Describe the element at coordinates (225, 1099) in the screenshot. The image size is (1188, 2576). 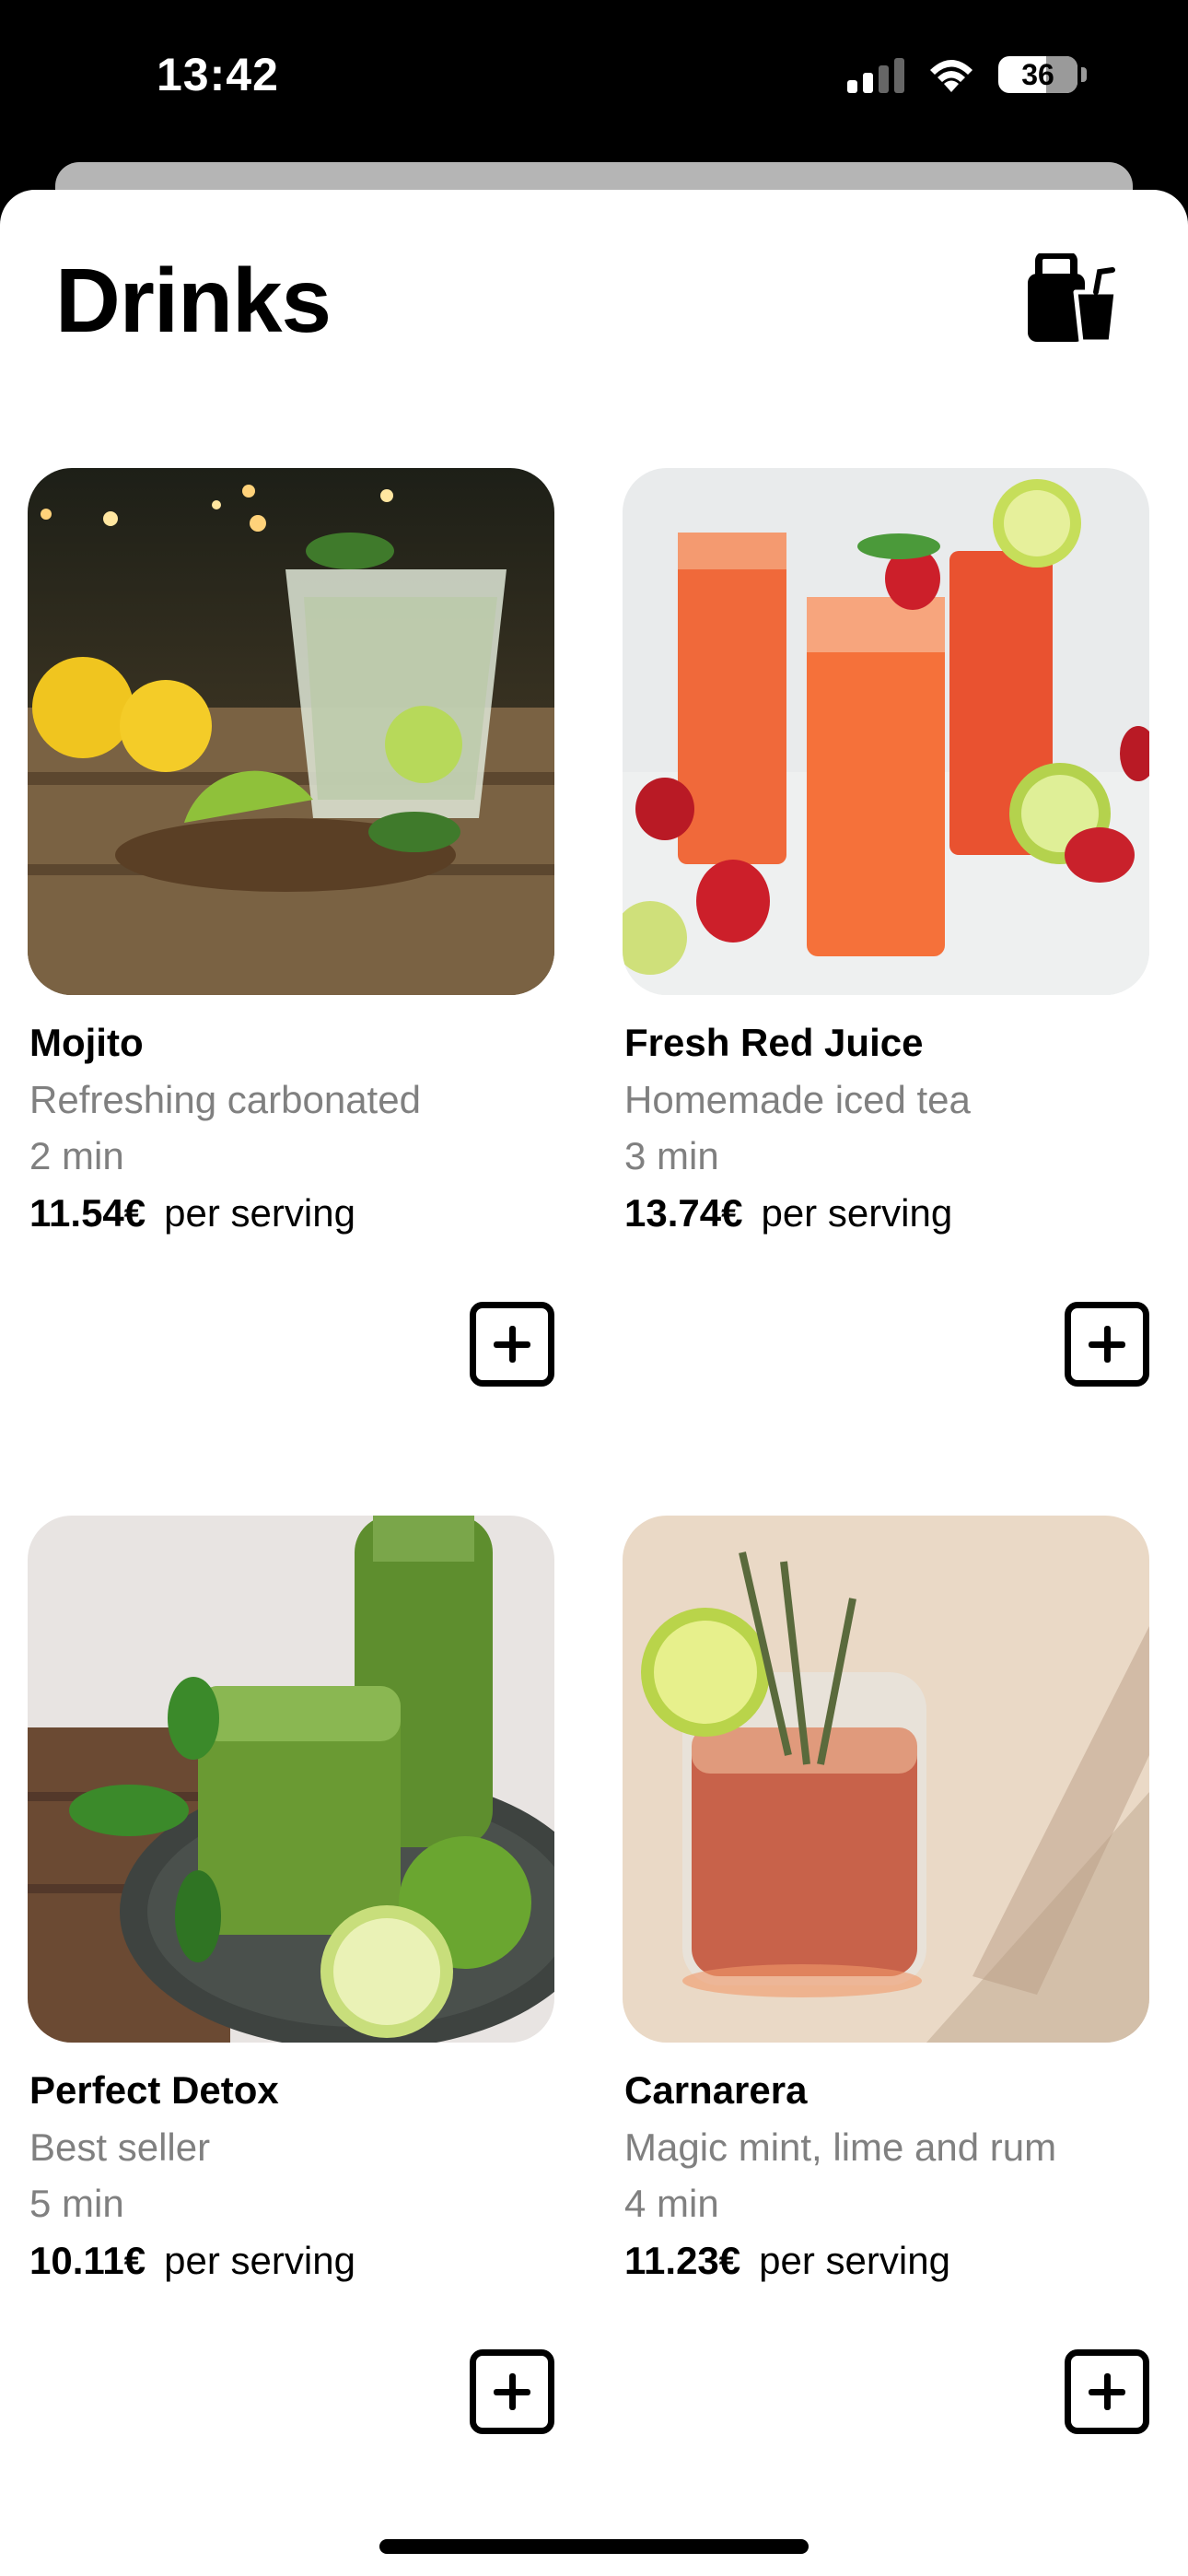
I see `product-description: Refreshing carbonated` at that location.